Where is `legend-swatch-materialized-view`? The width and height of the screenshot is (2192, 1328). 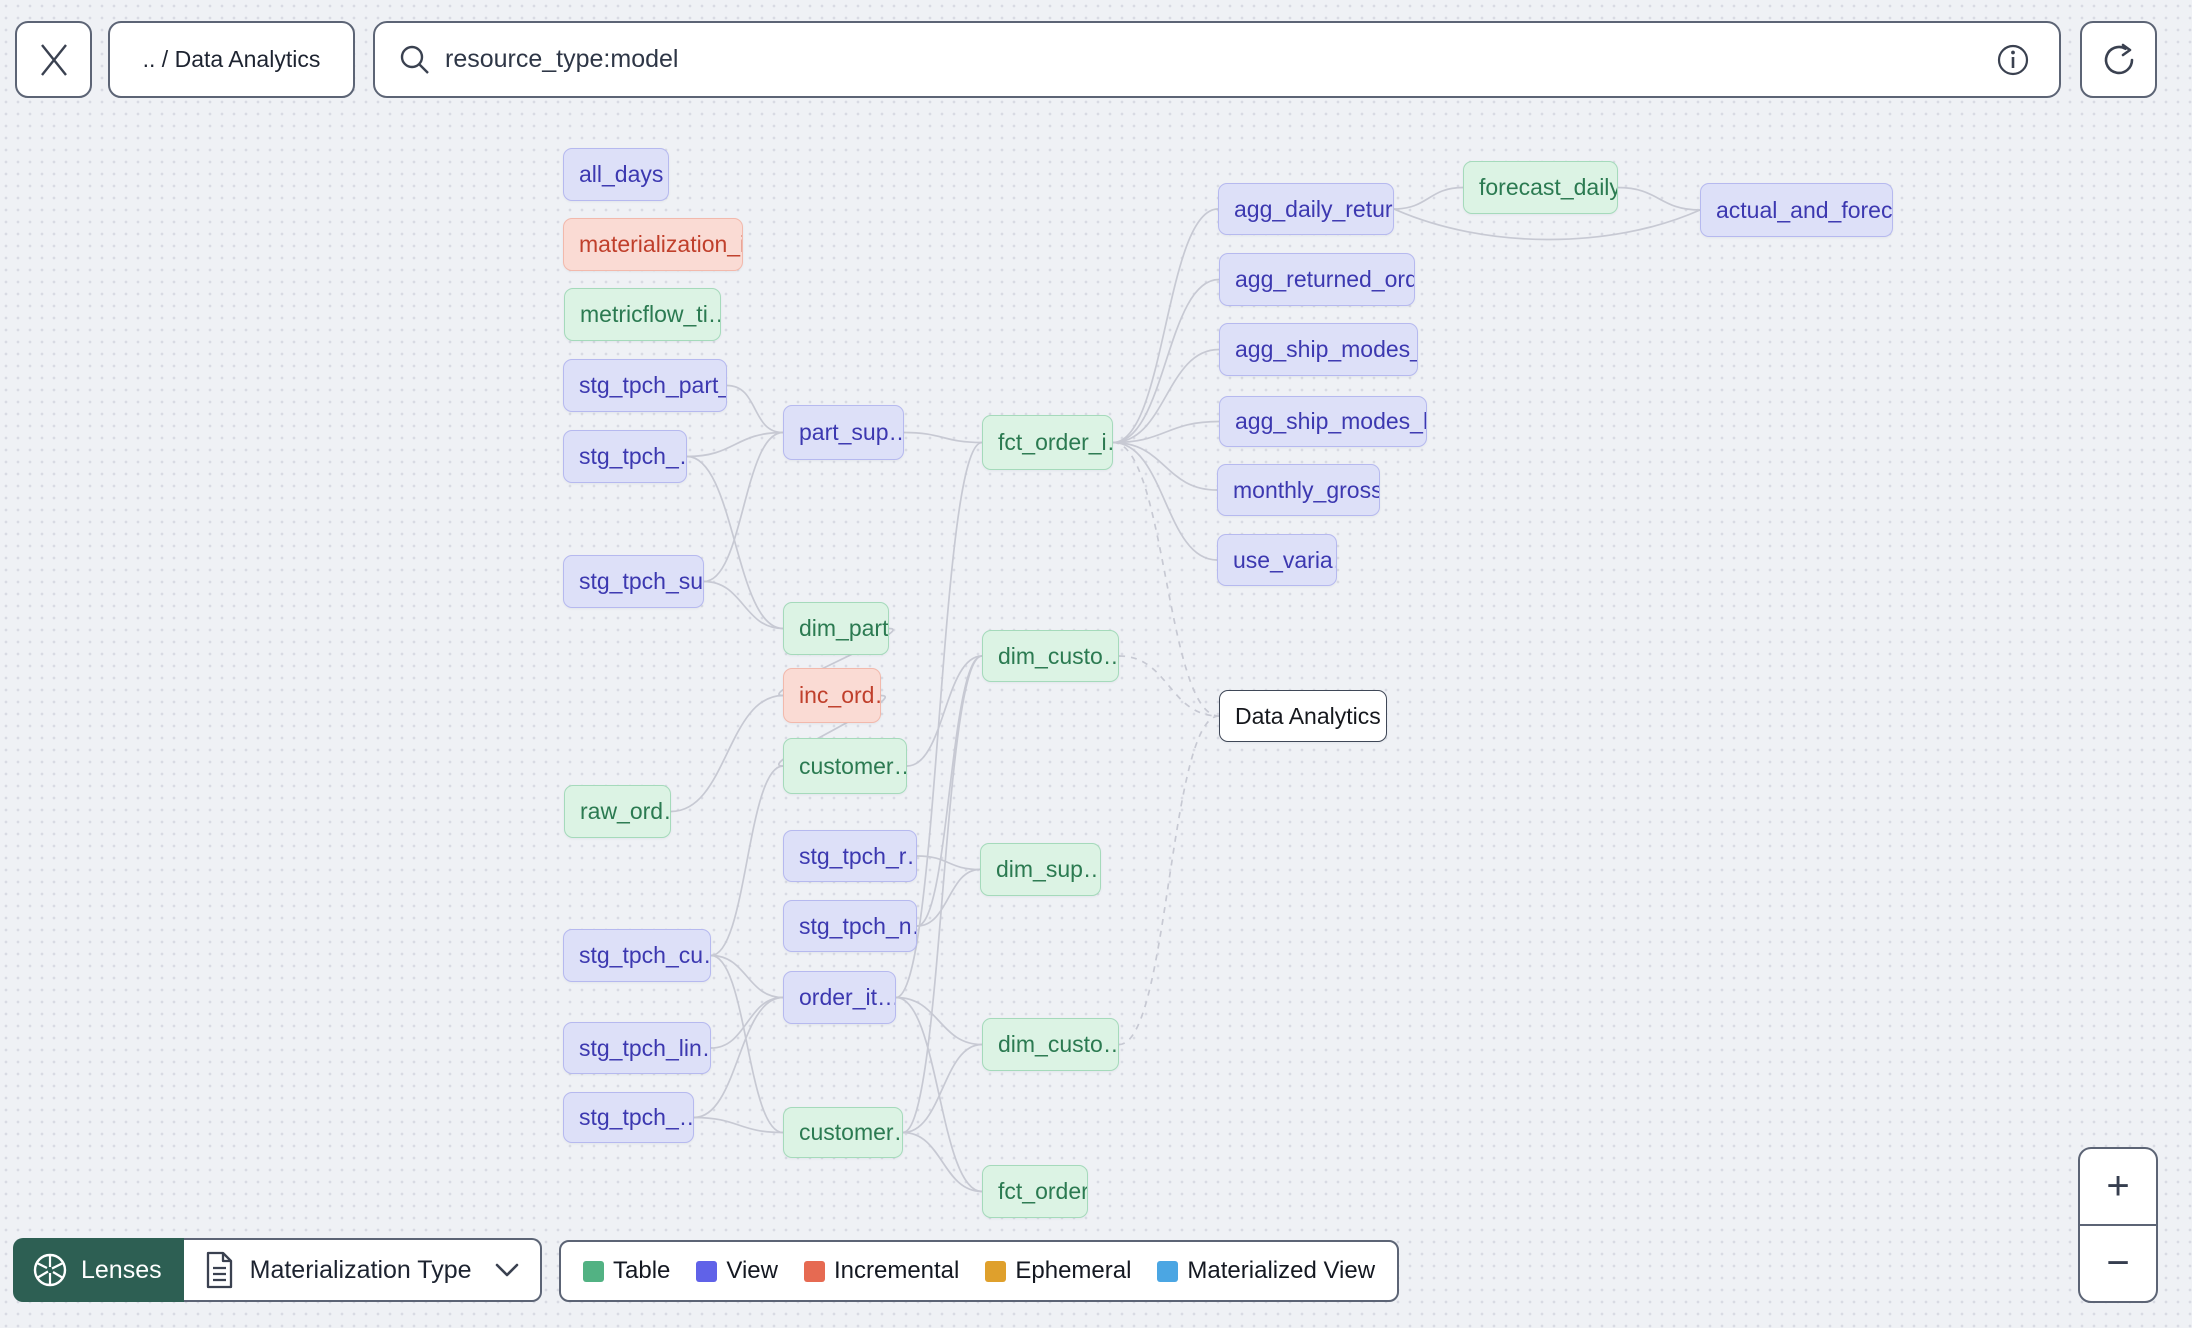 legend-swatch-materialized-view is located at coordinates (1168, 1271).